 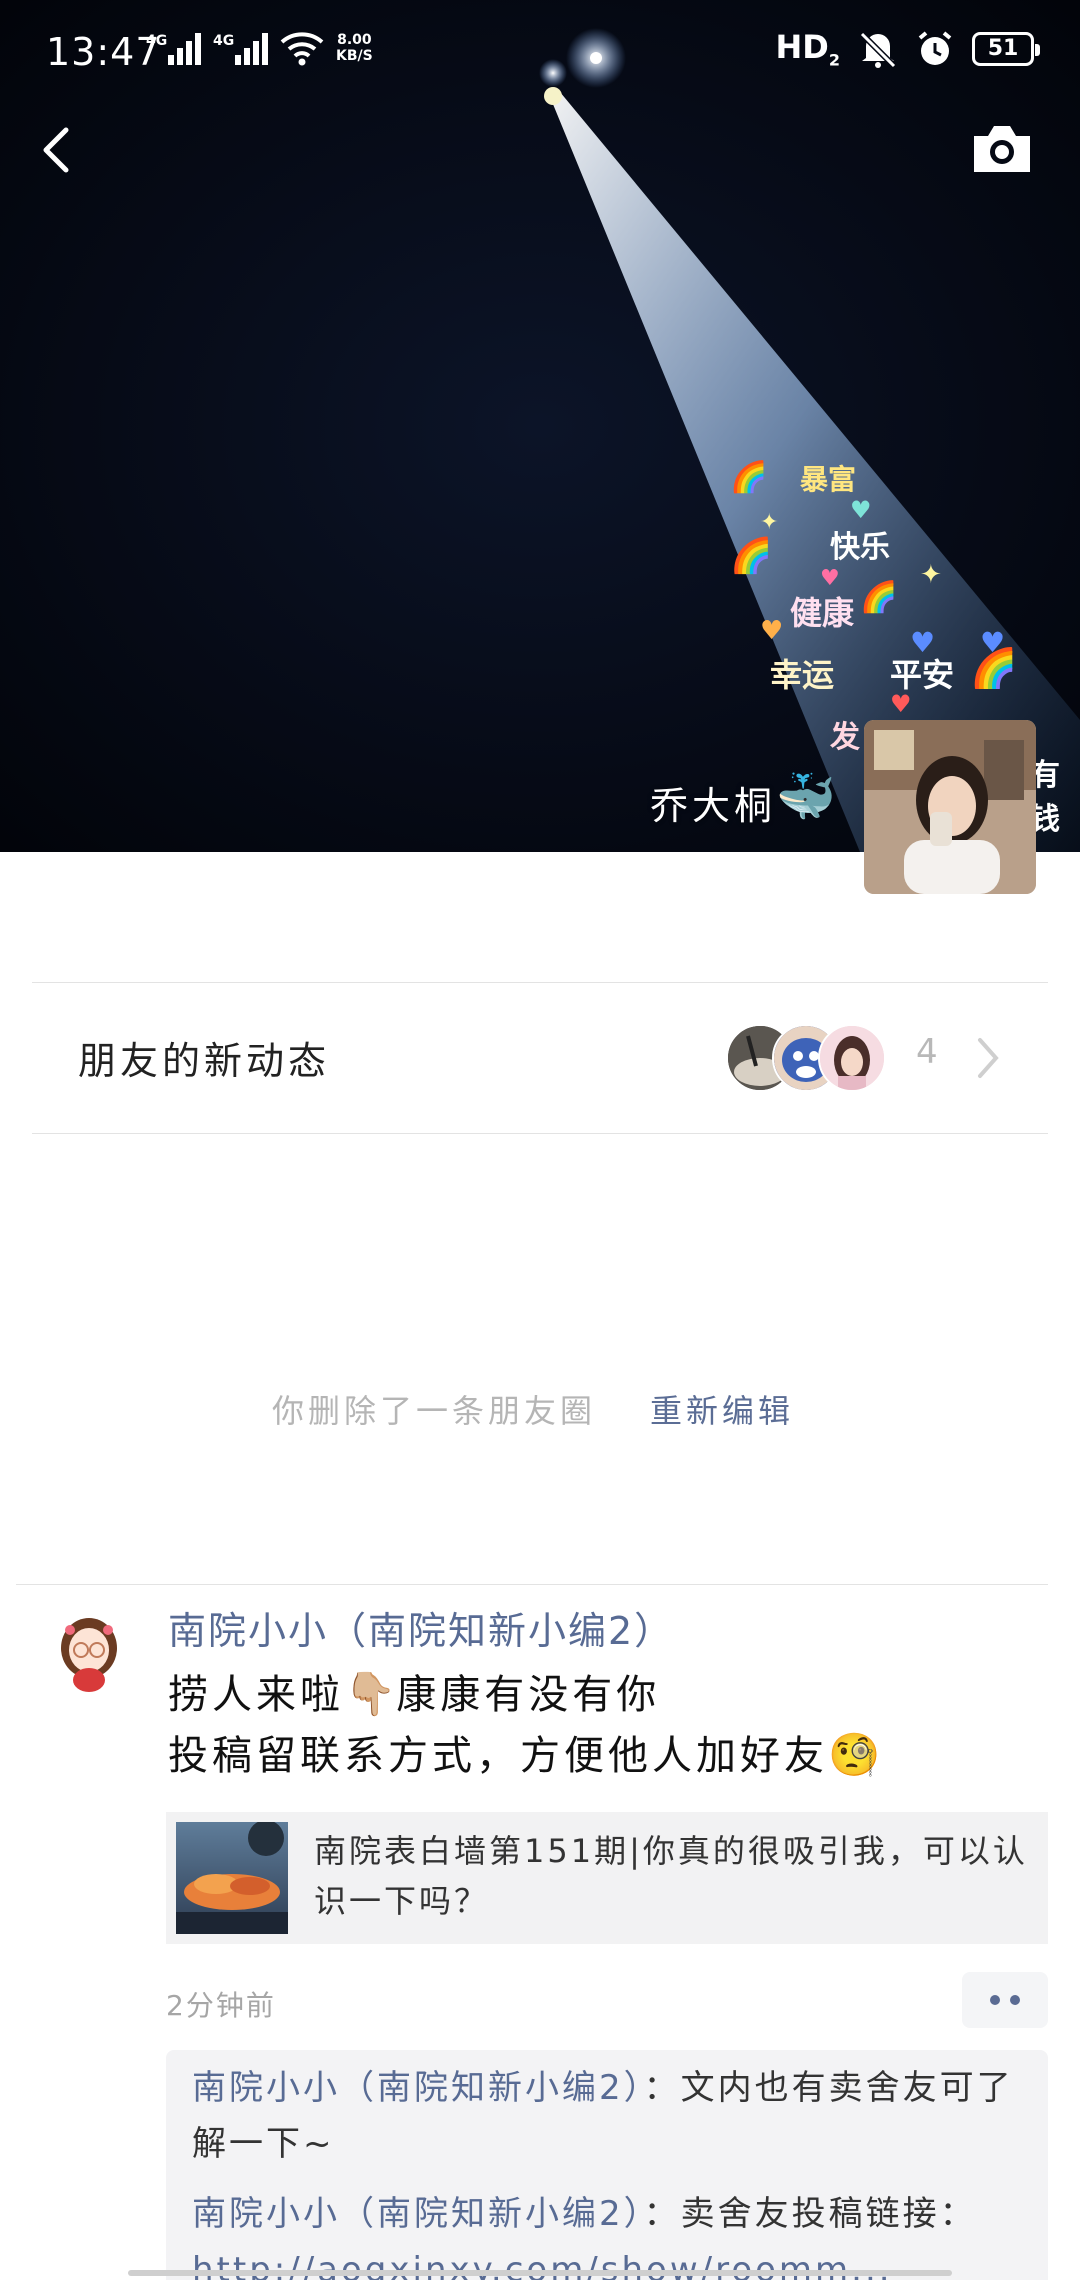 What do you see at coordinates (1003, 49) in the screenshot?
I see `battery-level: 51` at bounding box center [1003, 49].